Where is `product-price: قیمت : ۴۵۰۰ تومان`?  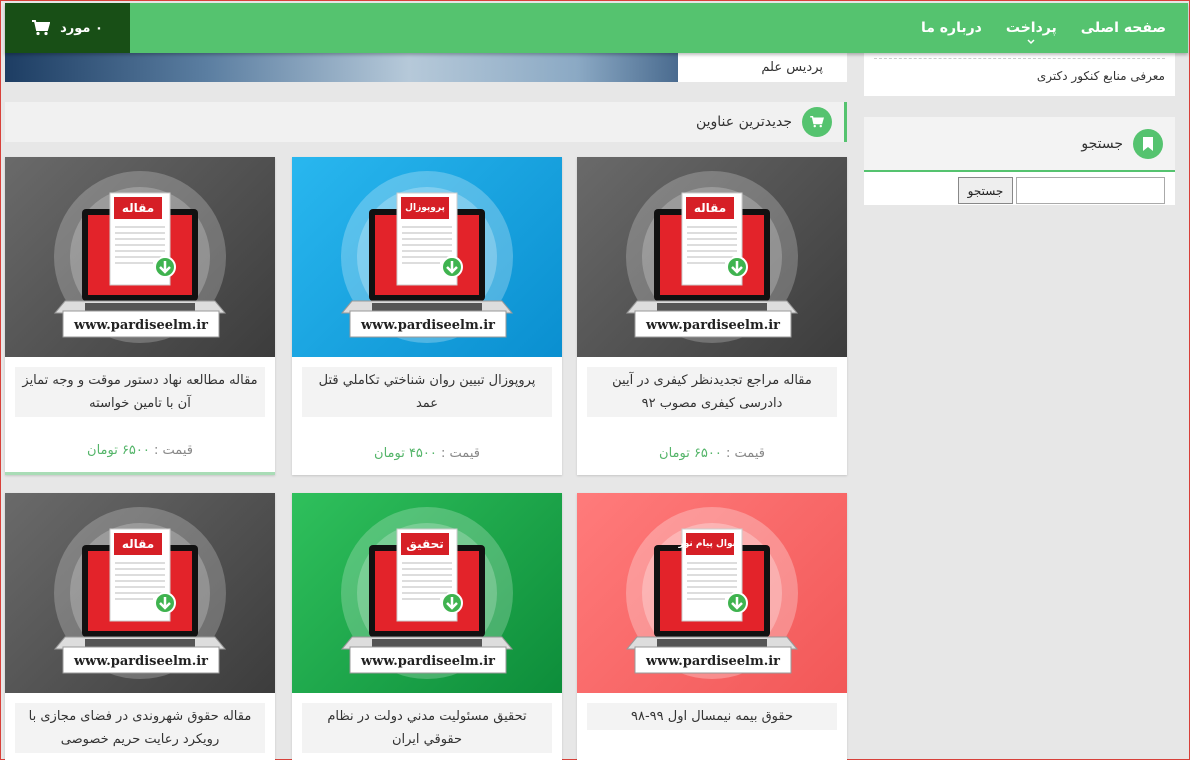 product-price: قیمت : ۴۵۰۰ تومان is located at coordinates (427, 453).